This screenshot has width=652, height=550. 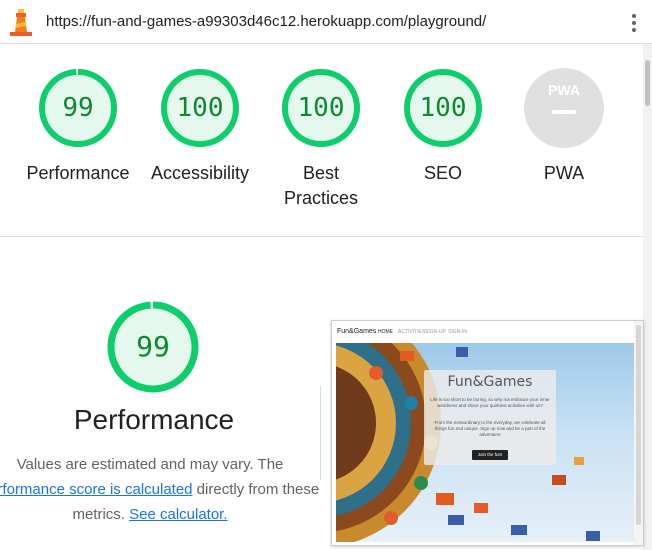 I want to click on best-practices-gauge: 100, so click(x=321, y=108).